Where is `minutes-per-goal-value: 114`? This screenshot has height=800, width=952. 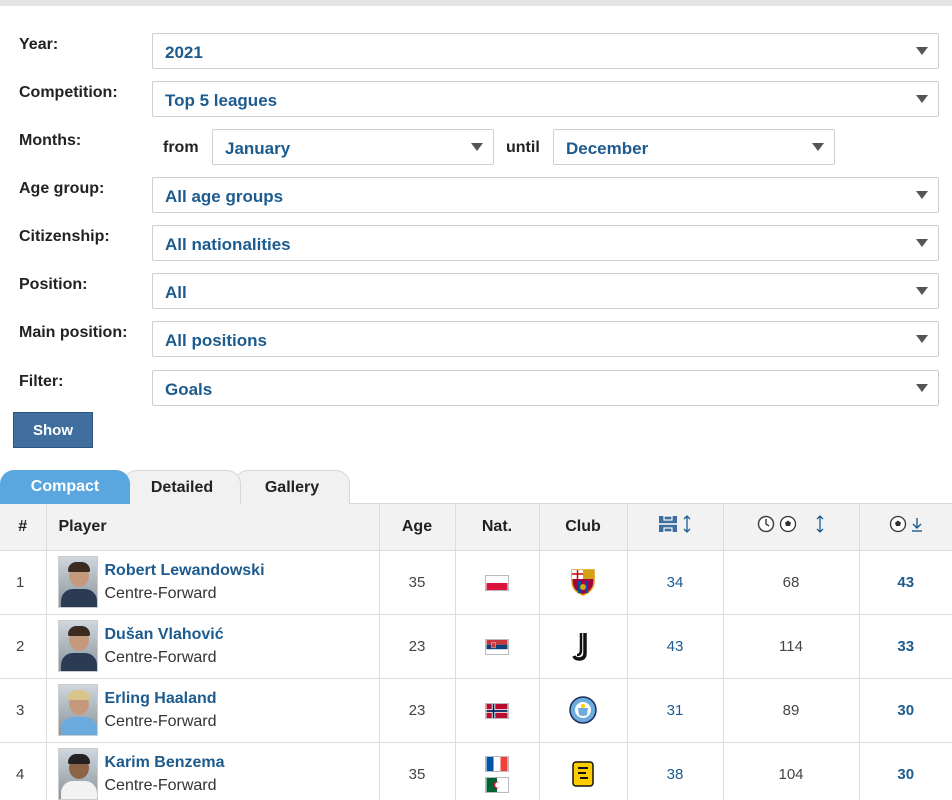
minutes-per-goal-value: 114 is located at coordinates (791, 646).